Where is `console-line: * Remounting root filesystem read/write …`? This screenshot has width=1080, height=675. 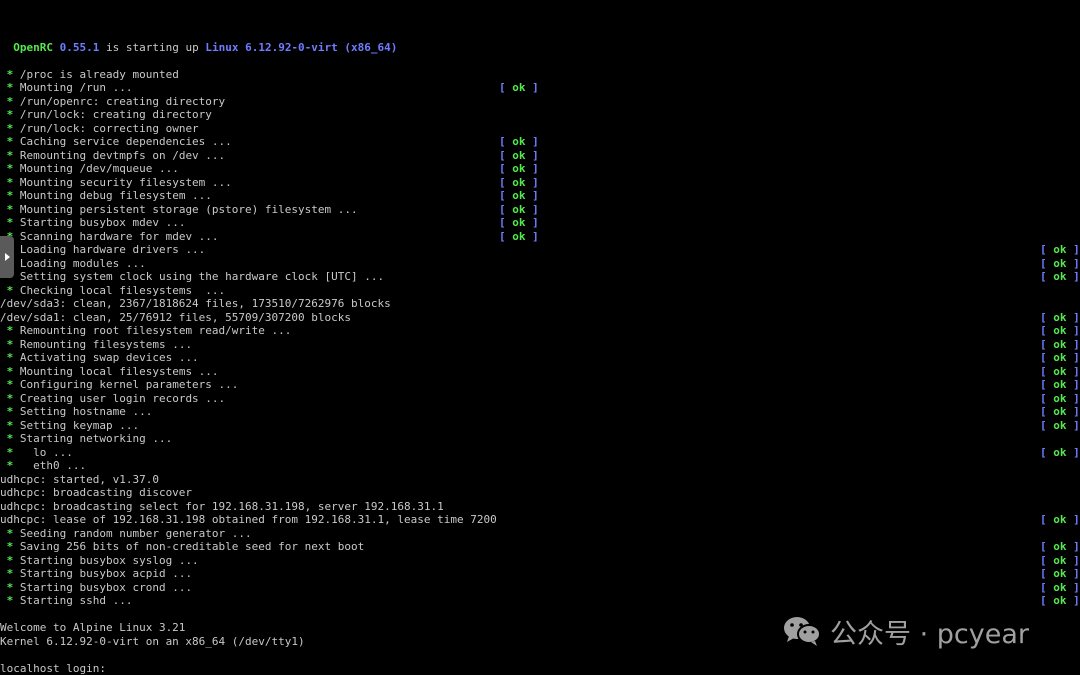
console-line: * Remounting root filesystem read/write … is located at coordinates (540, 331).